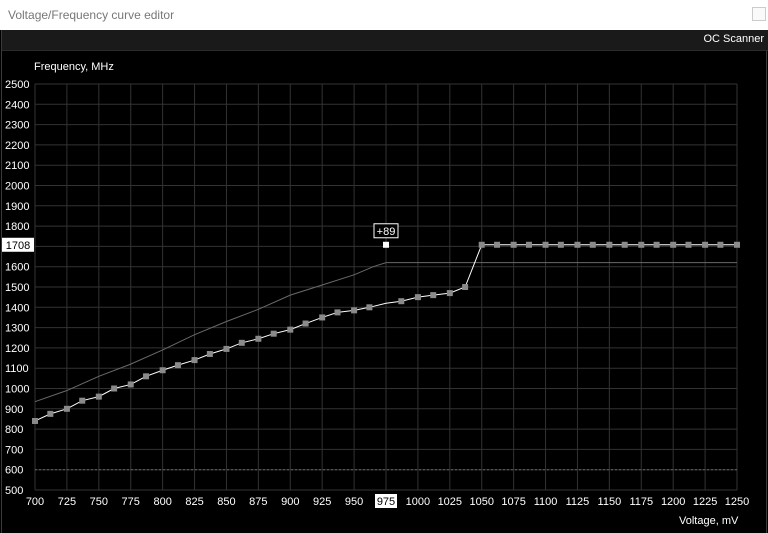 This screenshot has width=768, height=533. What do you see at coordinates (17, 369) in the screenshot?
I see `y-tick-label: 1100` at bounding box center [17, 369].